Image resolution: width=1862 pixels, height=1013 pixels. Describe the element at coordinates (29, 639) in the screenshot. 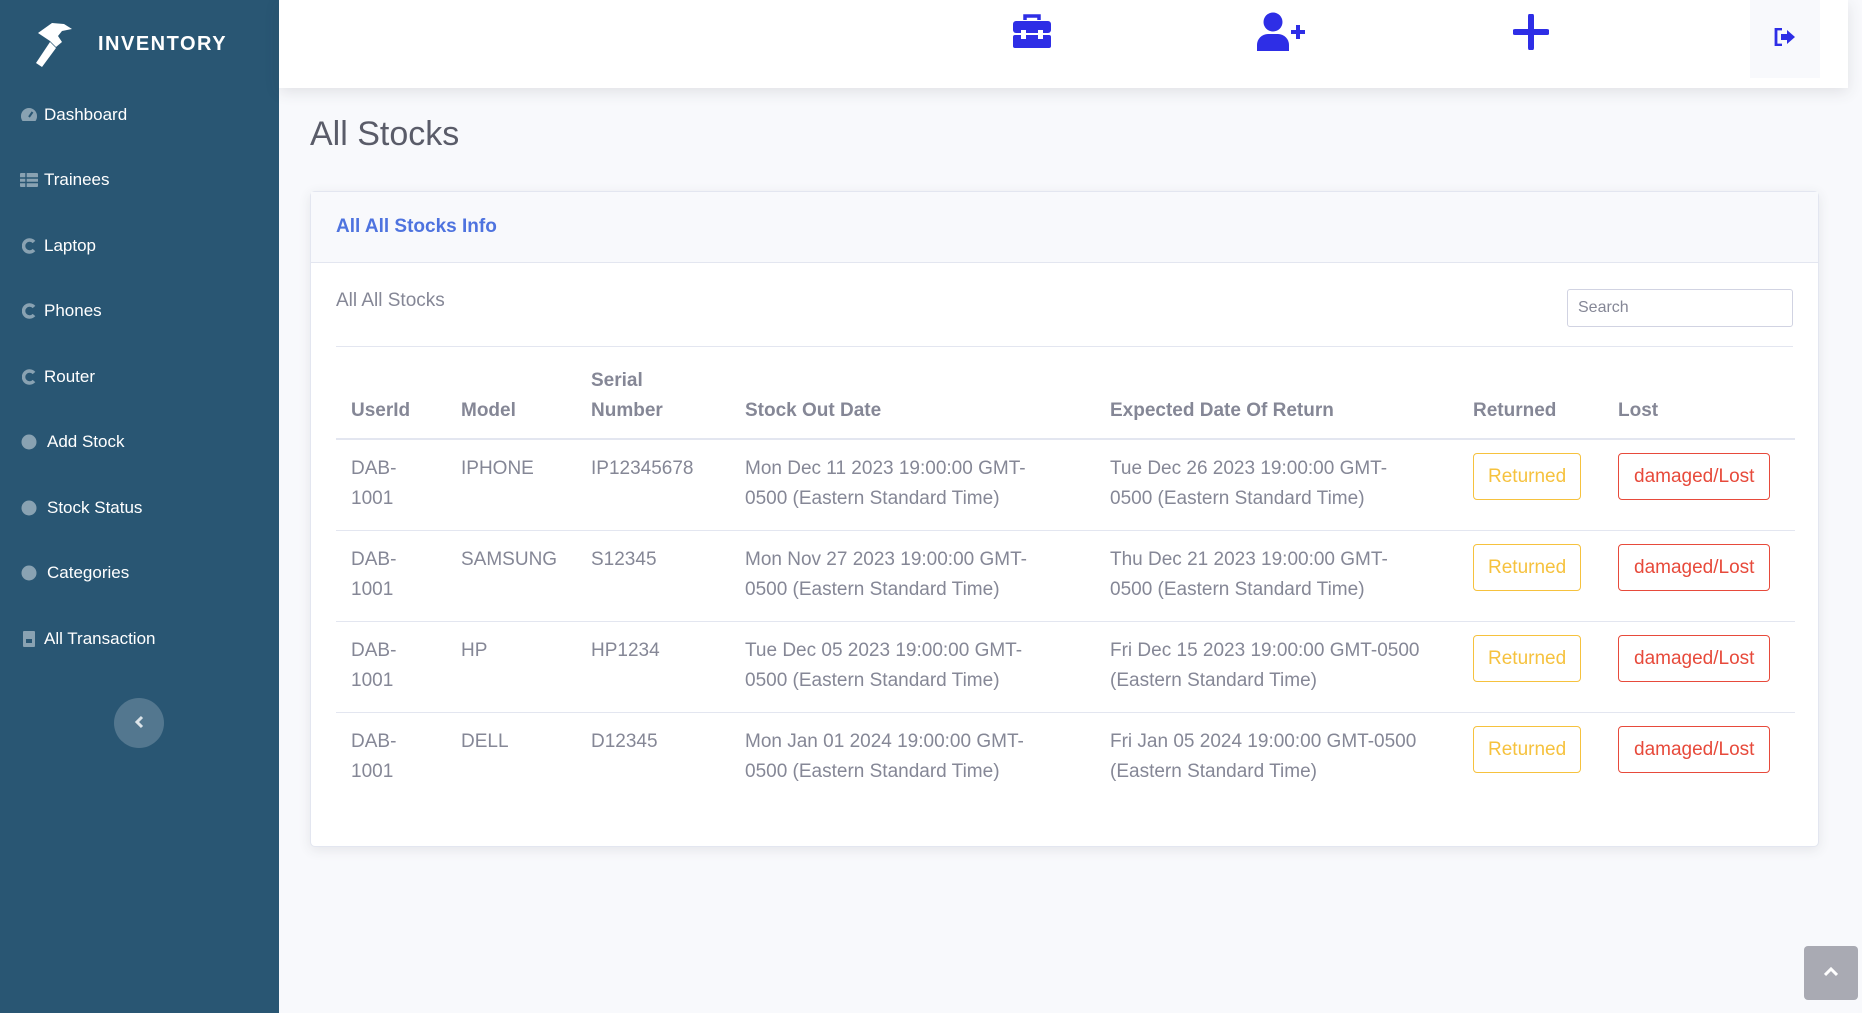

I see `receipt-icon` at that location.